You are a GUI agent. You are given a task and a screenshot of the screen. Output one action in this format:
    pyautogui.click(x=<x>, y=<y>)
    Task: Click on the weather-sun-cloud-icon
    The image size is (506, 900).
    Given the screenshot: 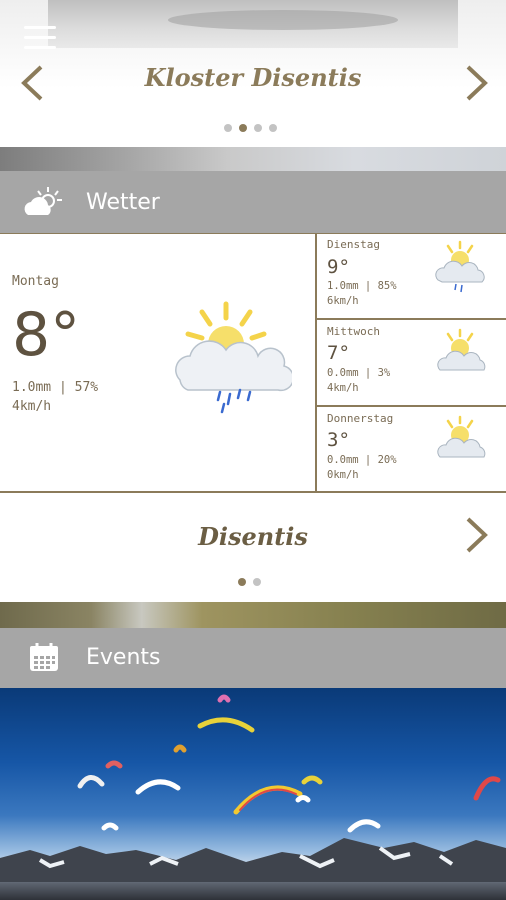 What is the action you would take?
    pyautogui.click(x=43, y=201)
    